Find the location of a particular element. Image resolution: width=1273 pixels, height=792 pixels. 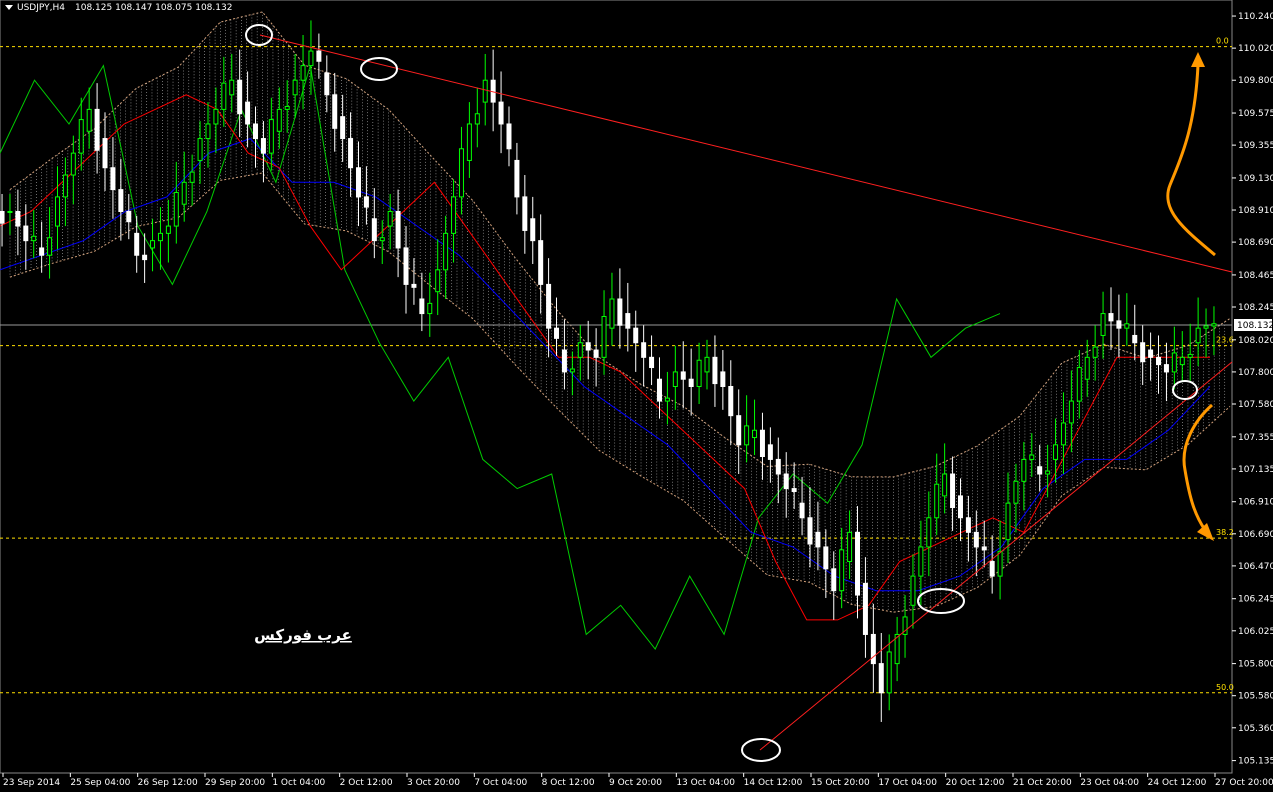

y-tick-label: 107.800 is located at coordinates (1255, 373).